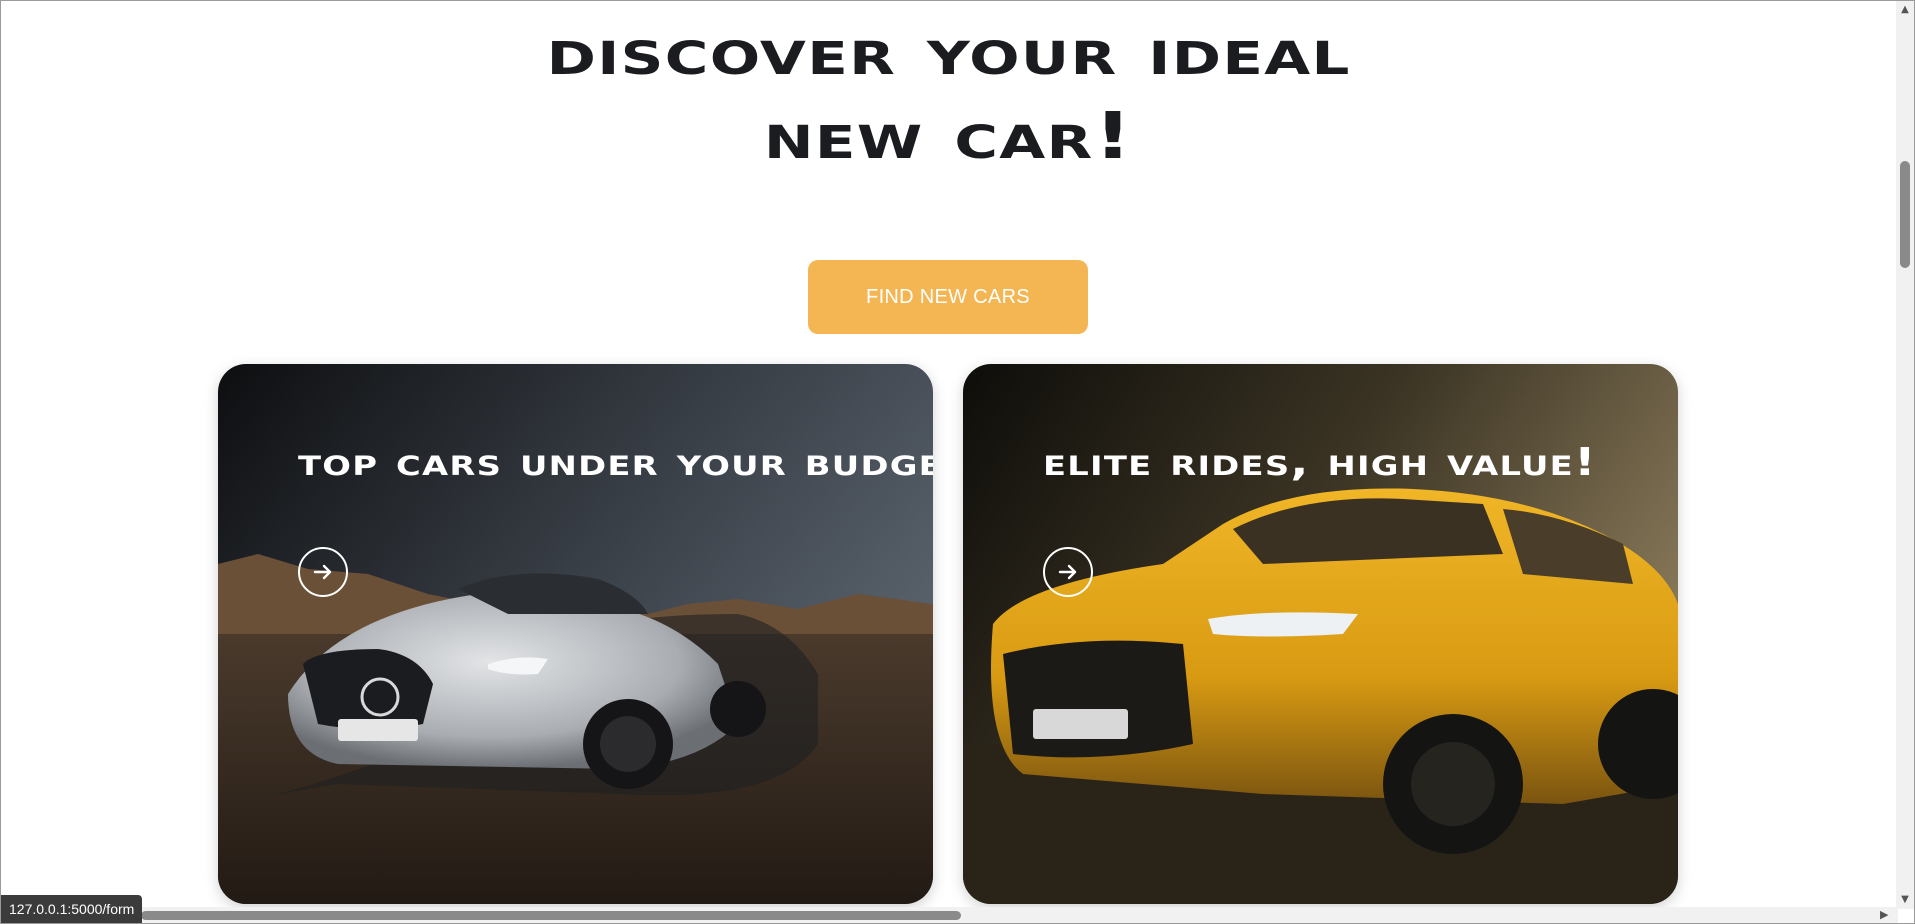 The image size is (1915, 924). I want to click on card-title: Top Cars Under Your Budget!, so click(615, 462).